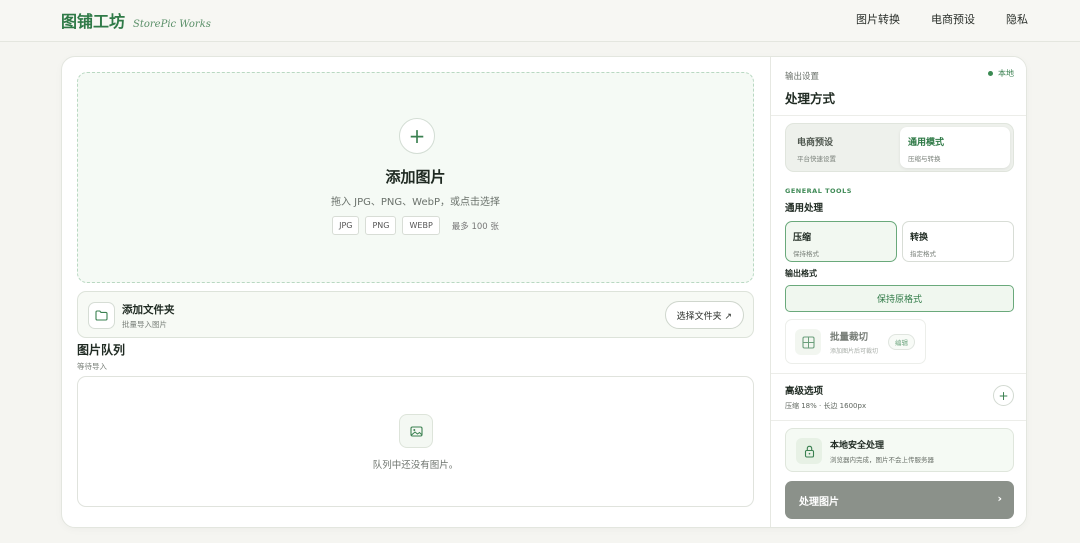  Describe the element at coordinates (421, 225) in the screenshot. I see `format-tag-webp: WEBP` at that location.